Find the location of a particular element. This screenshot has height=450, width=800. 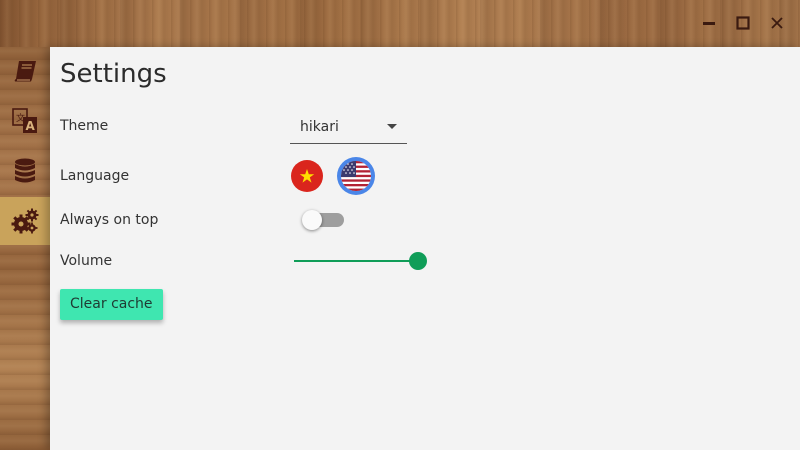

always-on-top-toggle is located at coordinates (323, 220).